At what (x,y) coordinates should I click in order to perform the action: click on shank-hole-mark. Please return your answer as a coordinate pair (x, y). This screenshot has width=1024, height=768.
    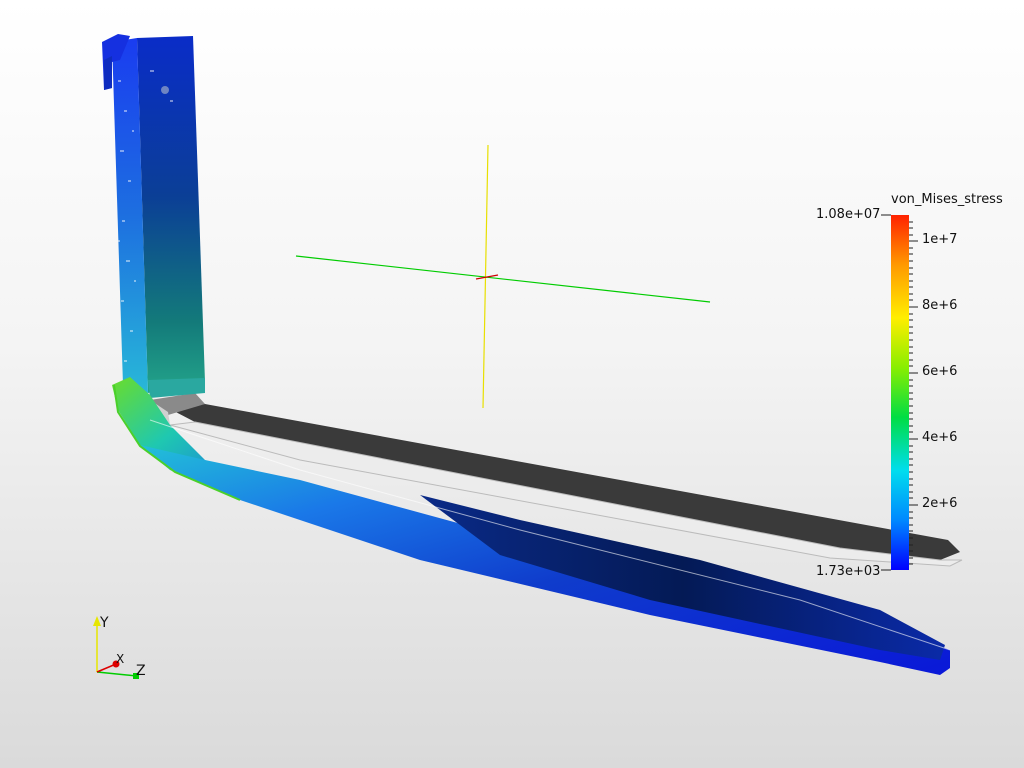
    Looking at the image, I should click on (165, 90).